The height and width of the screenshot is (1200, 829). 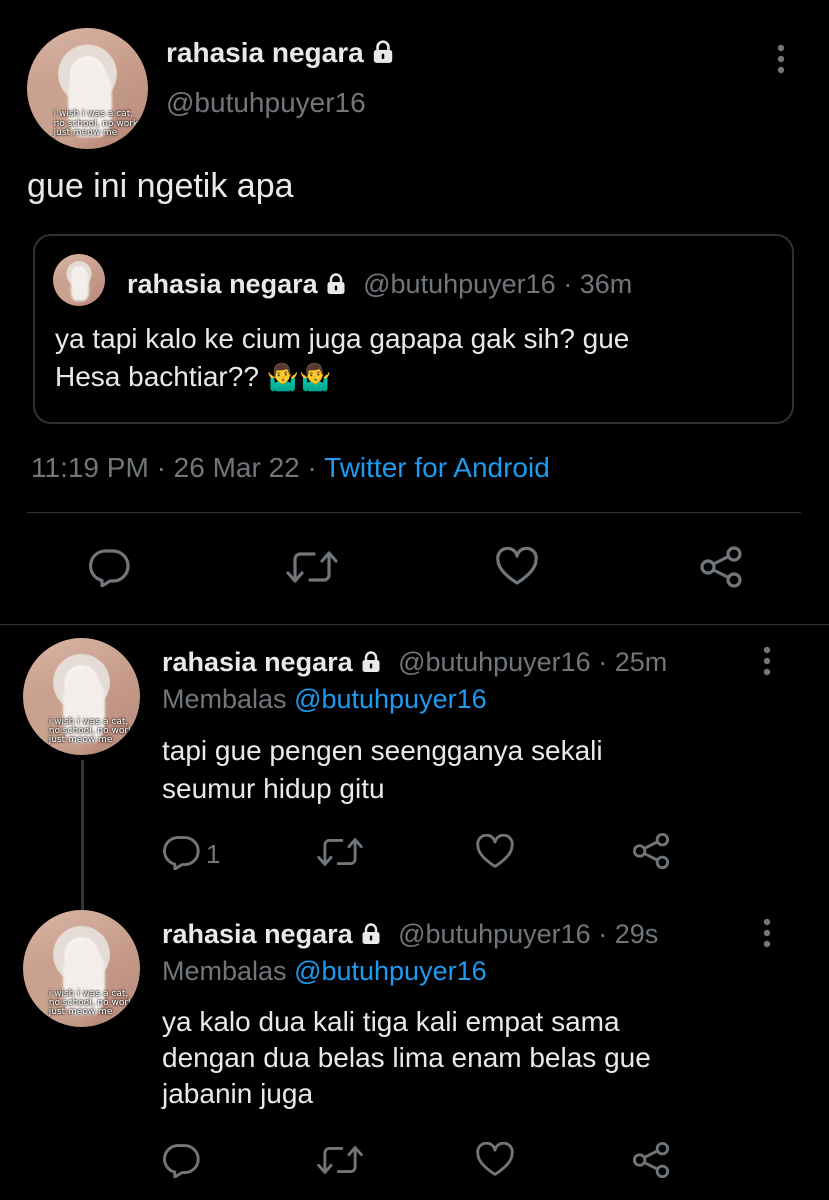 What do you see at coordinates (299, 377) in the screenshot?
I see `shrug-emoji: 🤷‍♂️🤷‍♂️` at bounding box center [299, 377].